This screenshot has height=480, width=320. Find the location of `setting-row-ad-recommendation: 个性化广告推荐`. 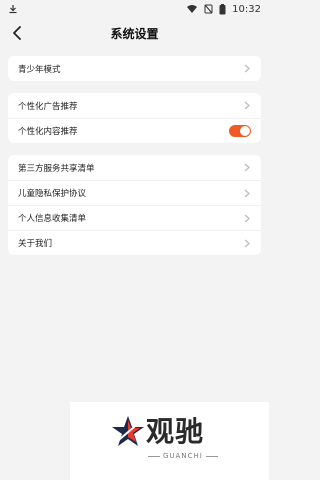

setting-row-ad-recommendation: 个性化广告推荐 is located at coordinates (134, 105).